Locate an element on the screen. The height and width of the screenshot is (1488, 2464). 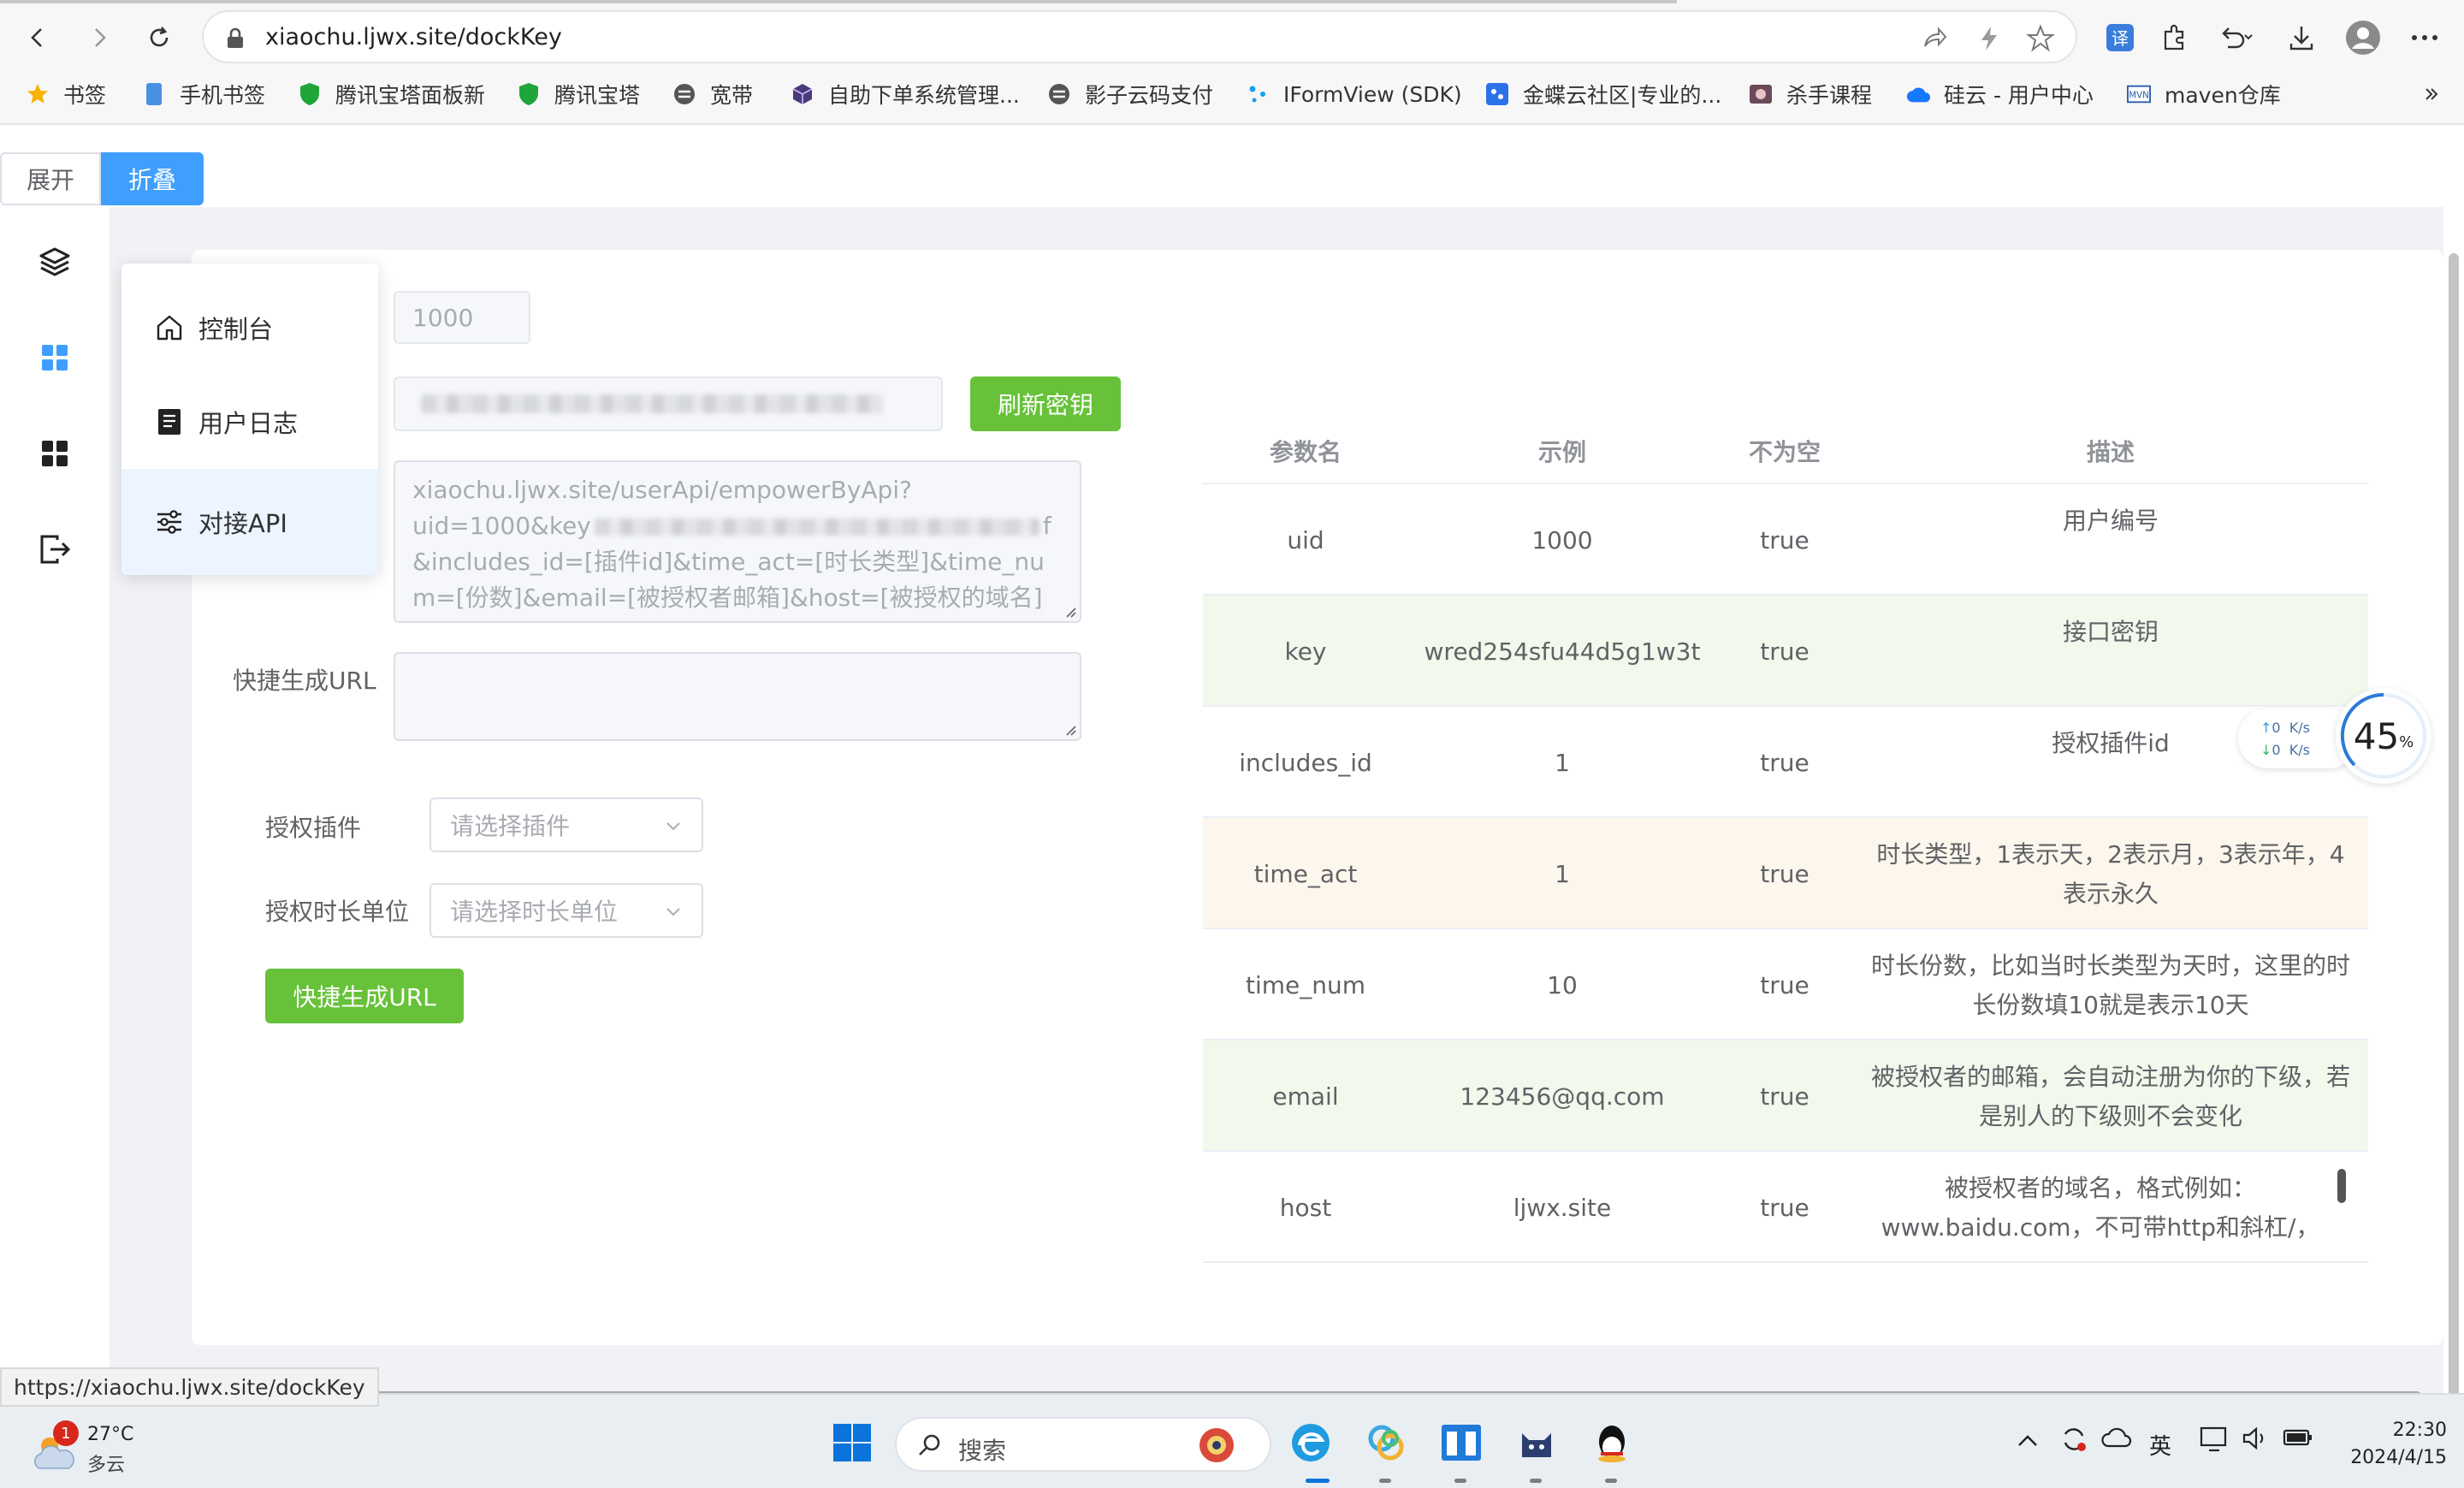
collapse-button: 折叠 is located at coordinates (152, 178).